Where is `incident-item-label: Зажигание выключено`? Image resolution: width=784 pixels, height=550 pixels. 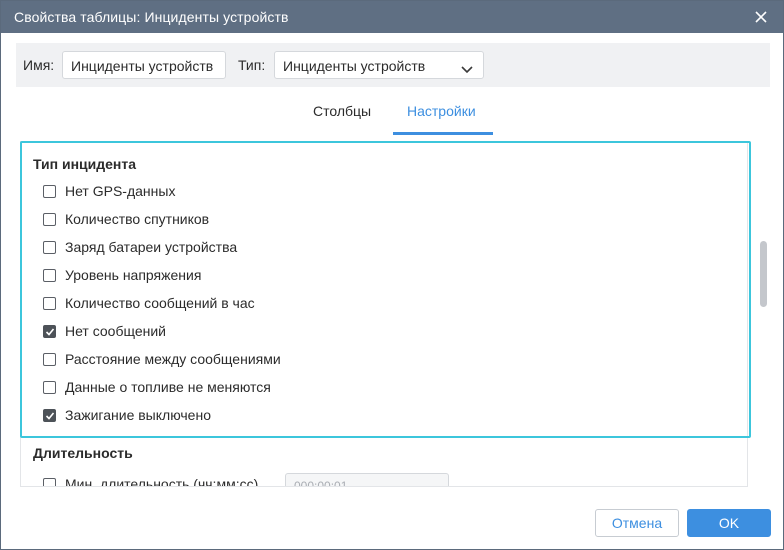 incident-item-label: Зажигание выключено is located at coordinates (138, 415).